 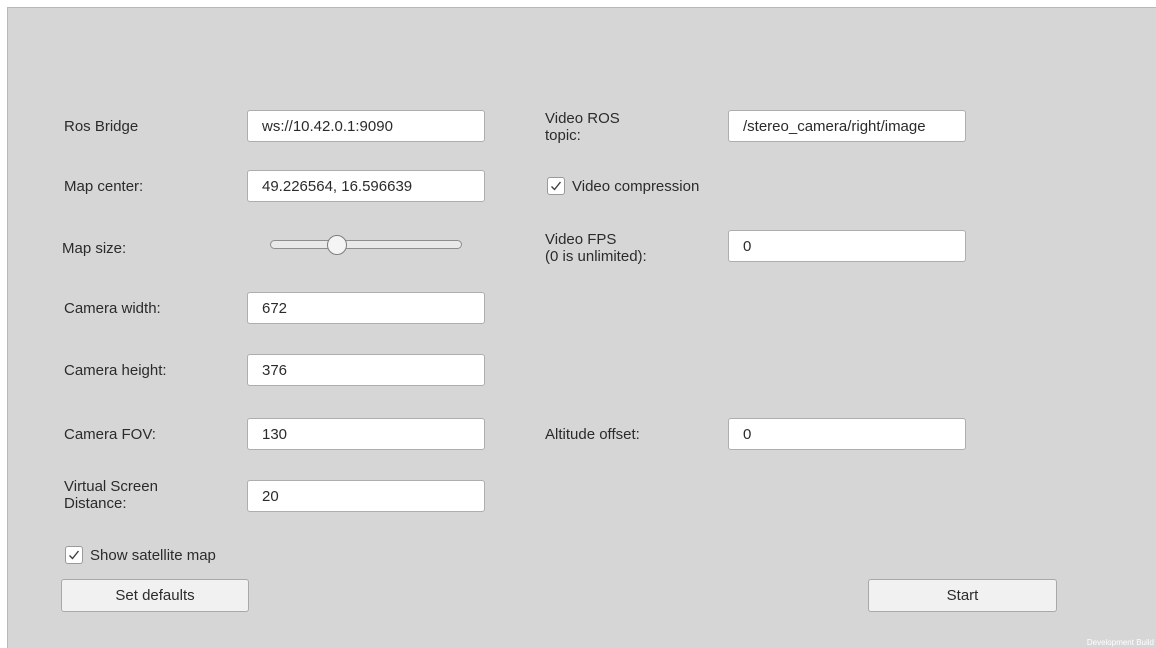 I want to click on altitude-offset-input, so click(x=847, y=434).